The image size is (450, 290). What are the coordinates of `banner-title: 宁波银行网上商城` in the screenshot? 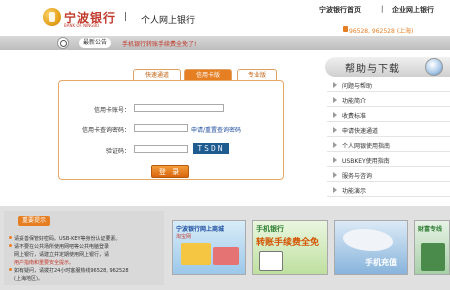 It's located at (200, 229).